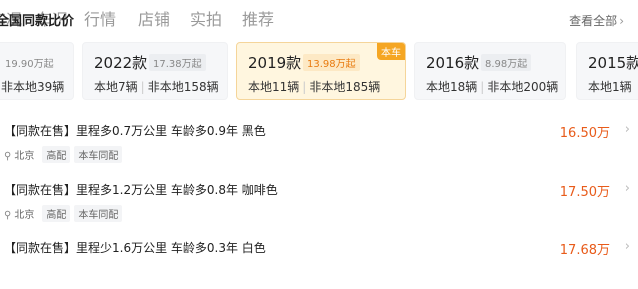 This screenshot has height=289, width=638. I want to click on listing-title: 【同款在售】里程多1.2万公里 车龄多0.8年 咖啡色, so click(141, 190).